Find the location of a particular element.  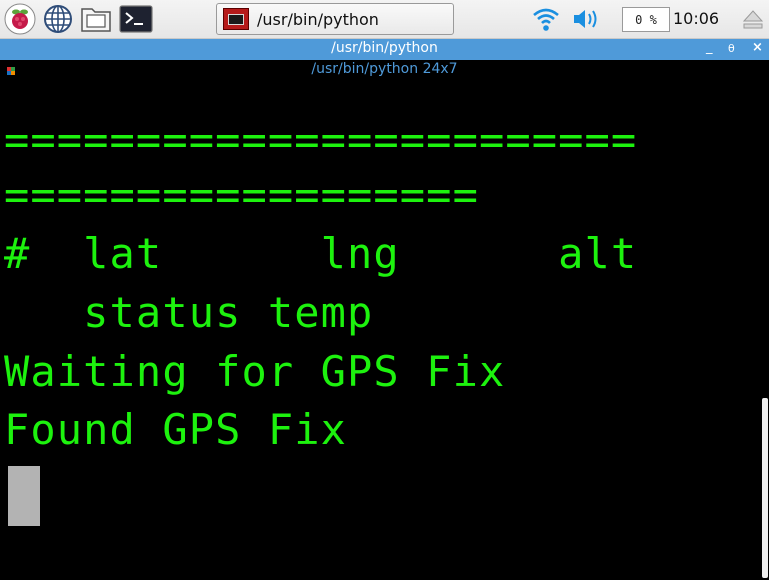

window-title: /usr/bin/python is located at coordinates (384, 48).